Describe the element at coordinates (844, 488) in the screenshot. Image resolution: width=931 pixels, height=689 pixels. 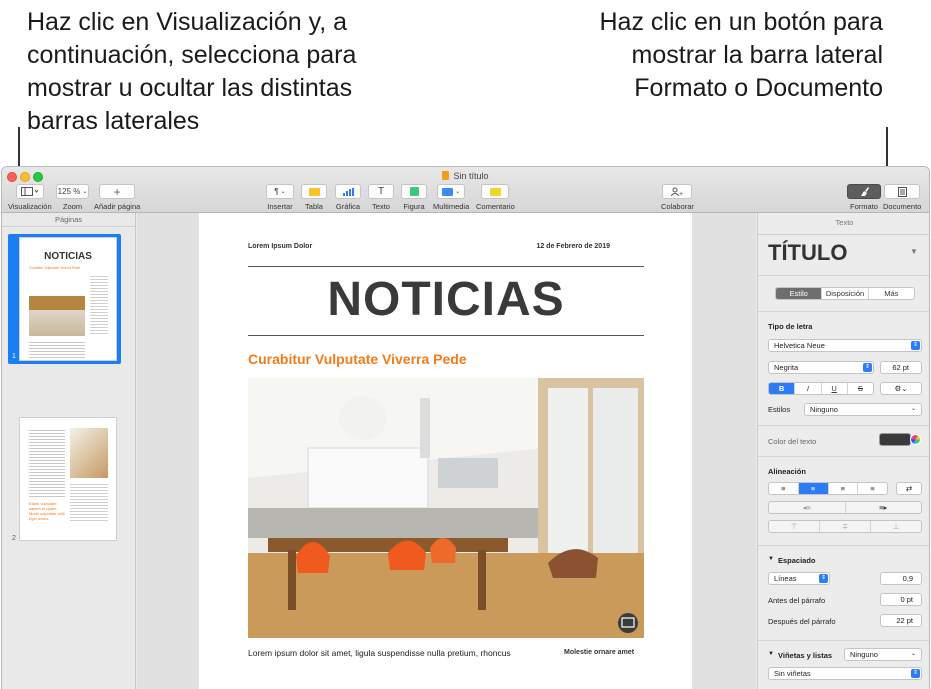
I see `align-right-button: ≡` at that location.